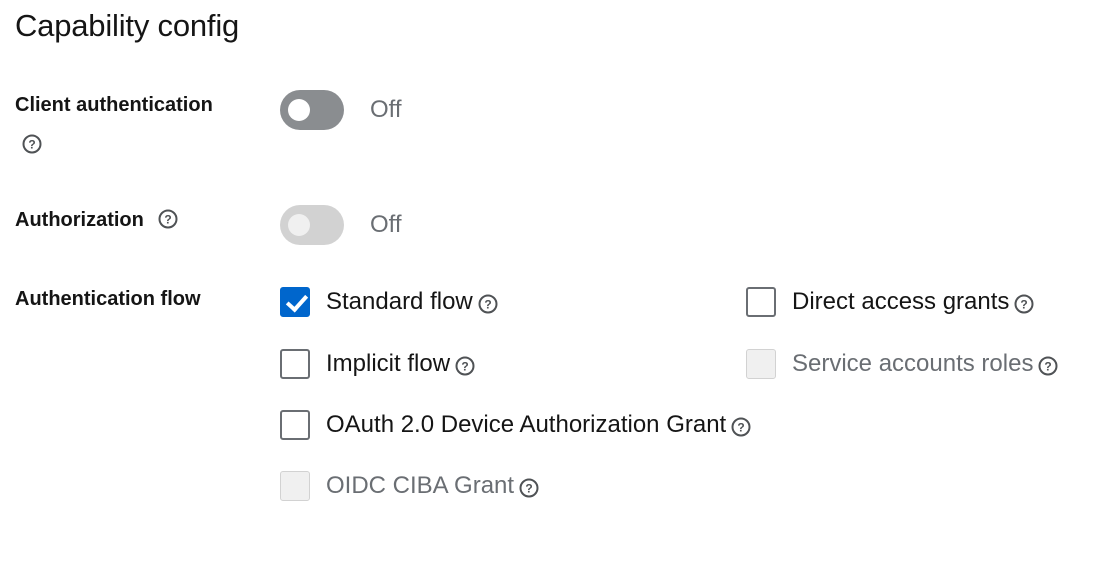 The height and width of the screenshot is (562, 1118). Describe the element at coordinates (761, 364) in the screenshot. I see `service-accounts-roles-checkbox` at that location.